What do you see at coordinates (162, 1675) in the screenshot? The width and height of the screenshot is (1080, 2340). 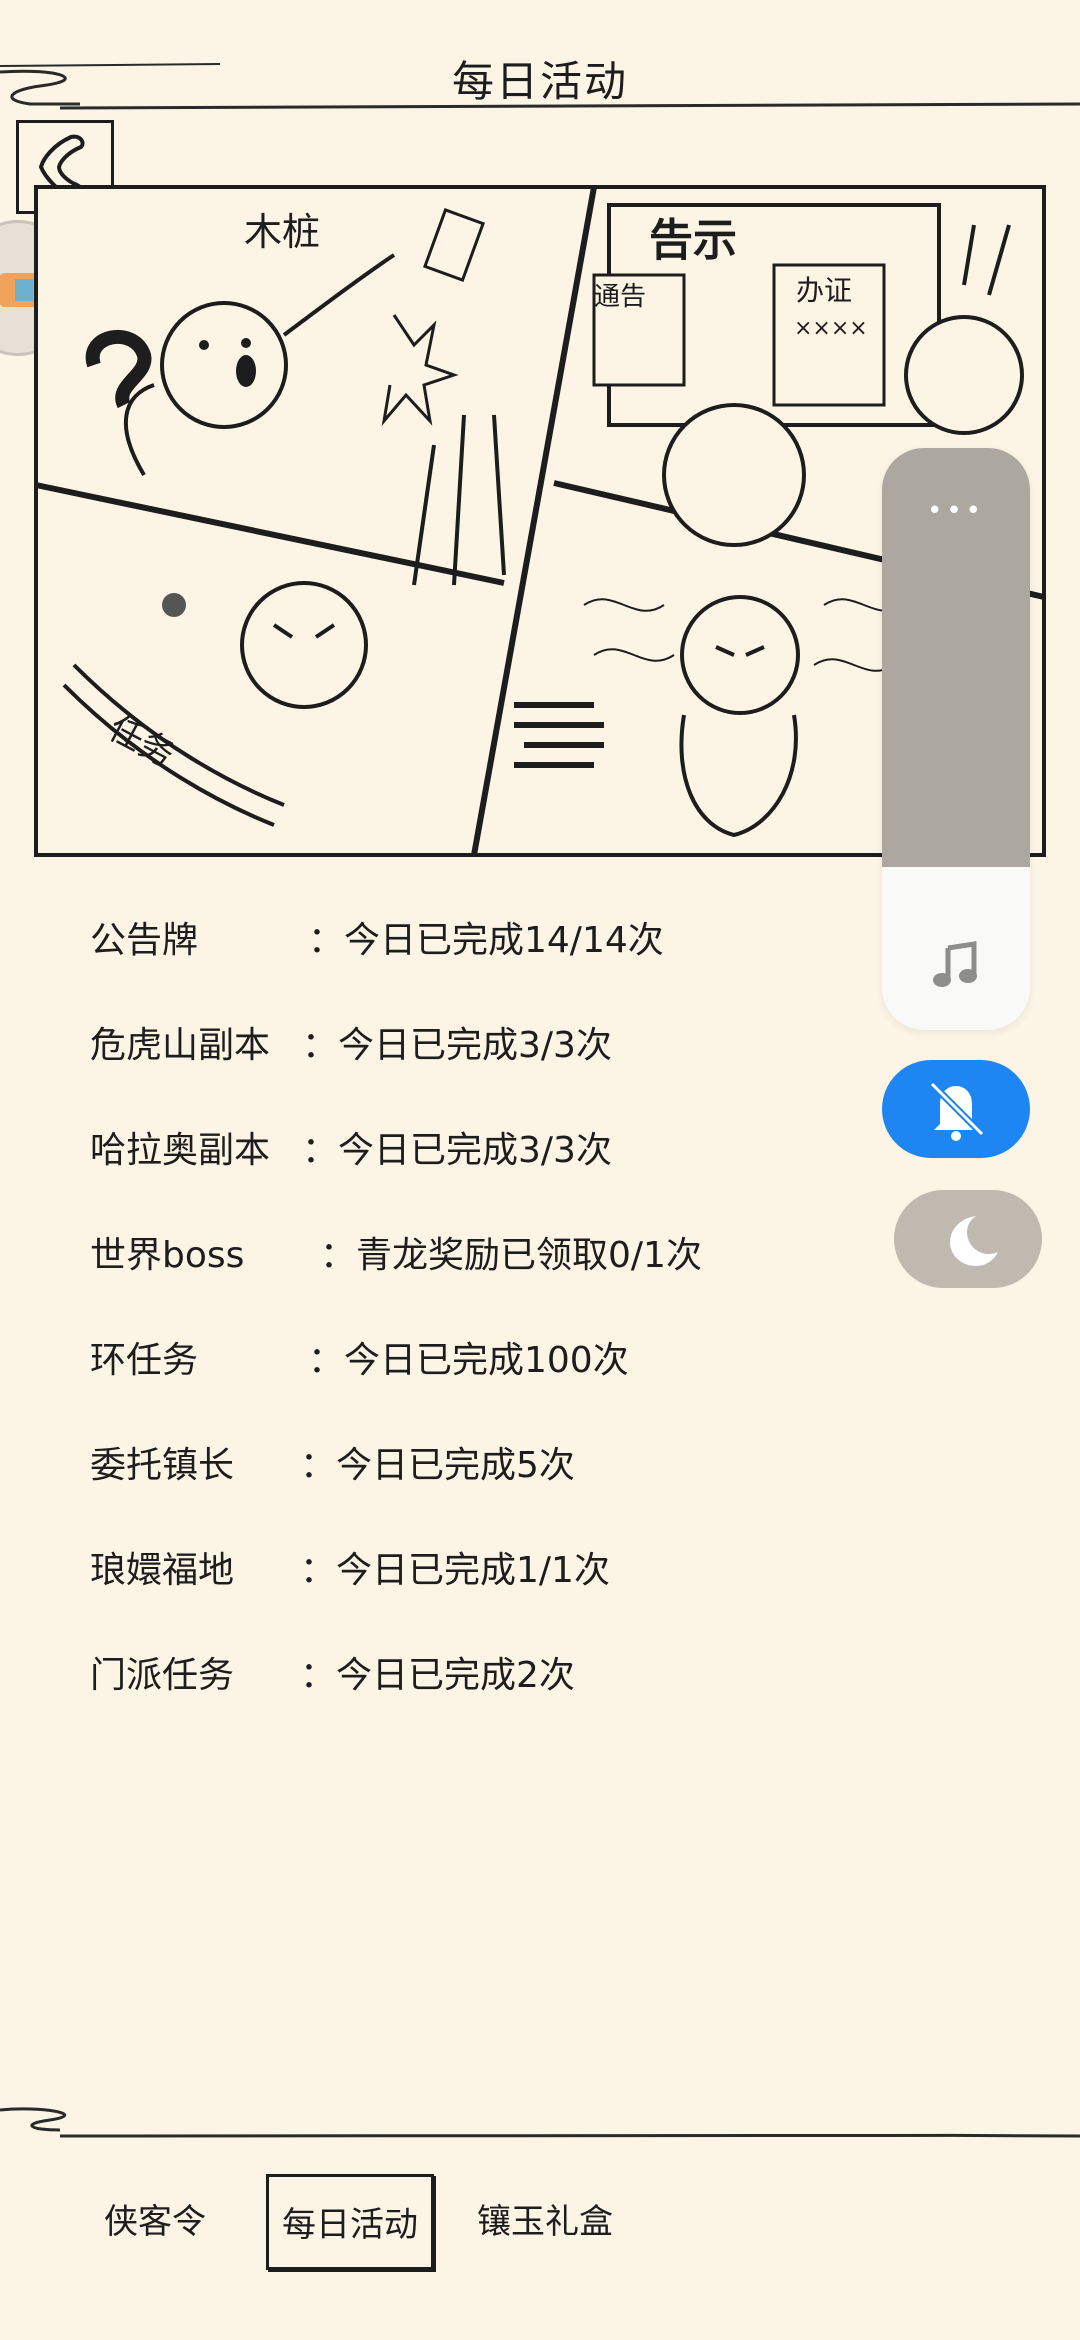 I see `activity-name: 门派任务` at bounding box center [162, 1675].